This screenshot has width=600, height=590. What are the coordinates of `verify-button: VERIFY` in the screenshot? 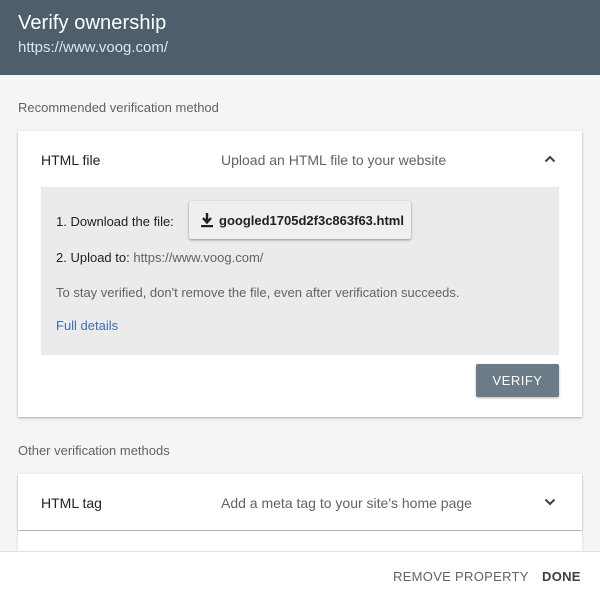 It's located at (517, 380).